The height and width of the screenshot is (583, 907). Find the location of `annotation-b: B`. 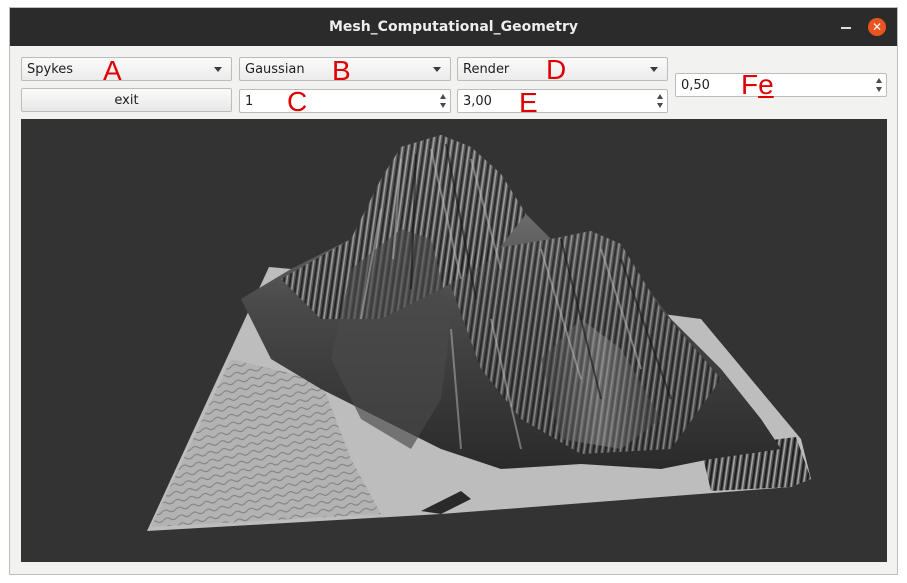

annotation-b: B is located at coordinates (341, 70).